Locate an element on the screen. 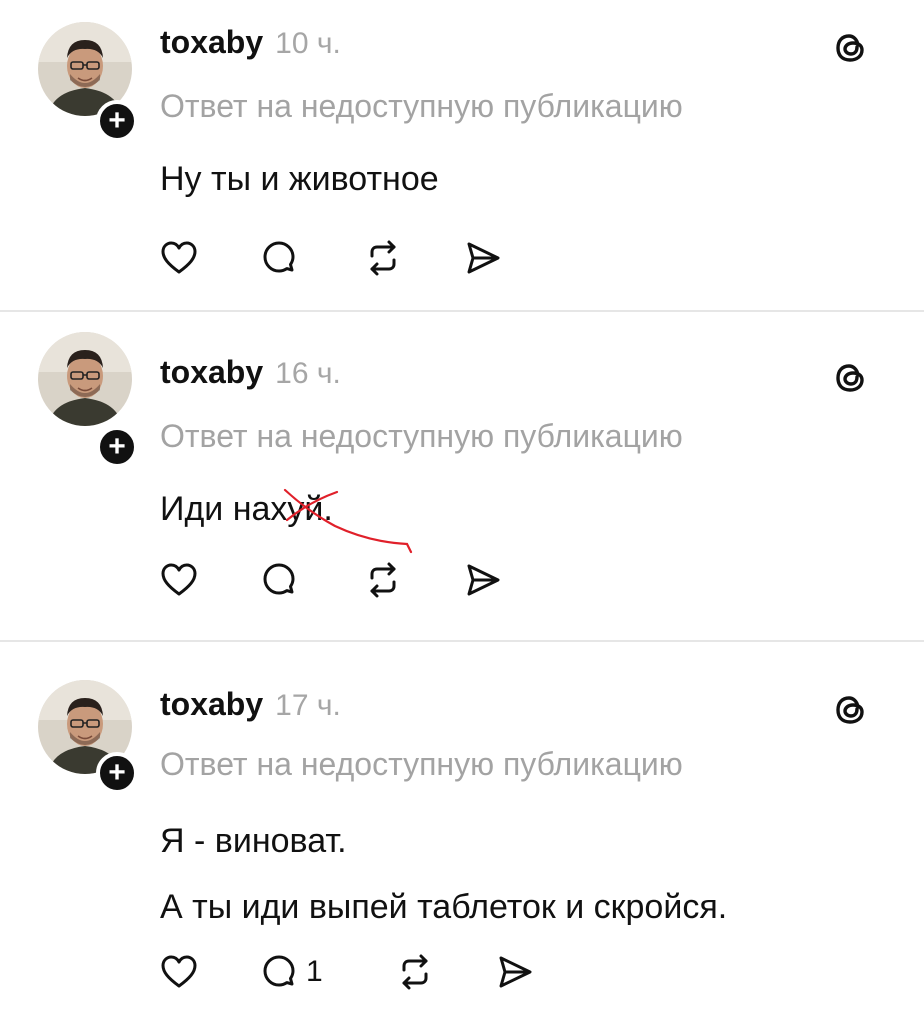 This screenshot has height=1024, width=924. post-text: Ну ты и животное is located at coordinates (299, 179).